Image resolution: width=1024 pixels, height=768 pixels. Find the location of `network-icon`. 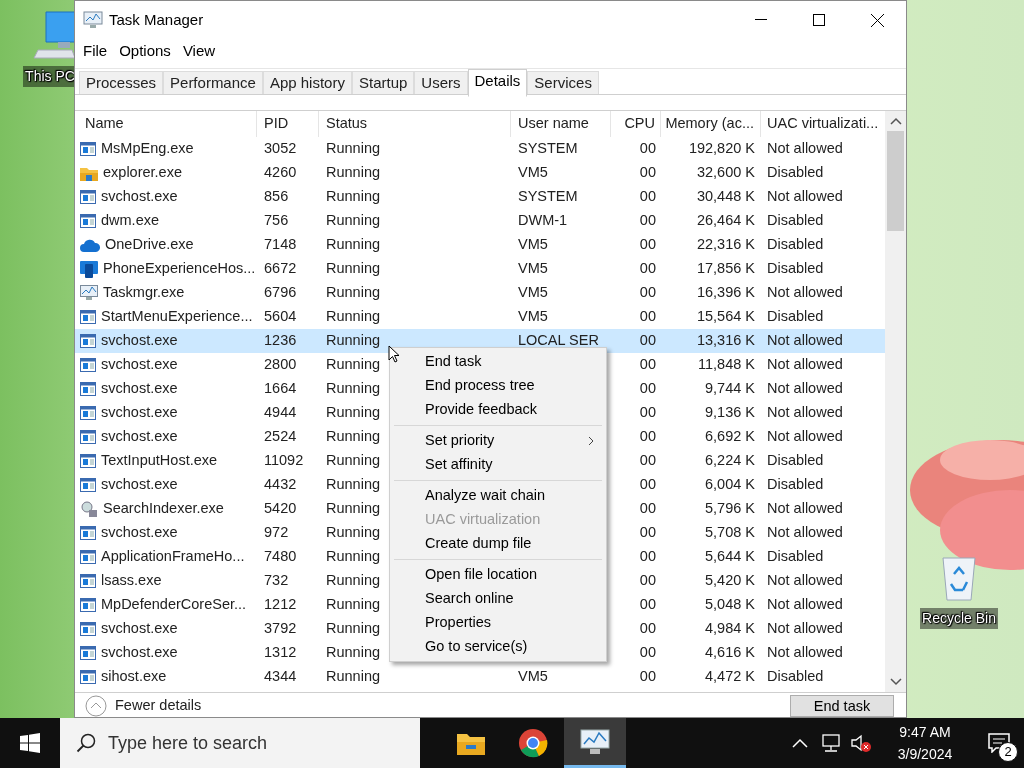

network-icon is located at coordinates (831, 743).